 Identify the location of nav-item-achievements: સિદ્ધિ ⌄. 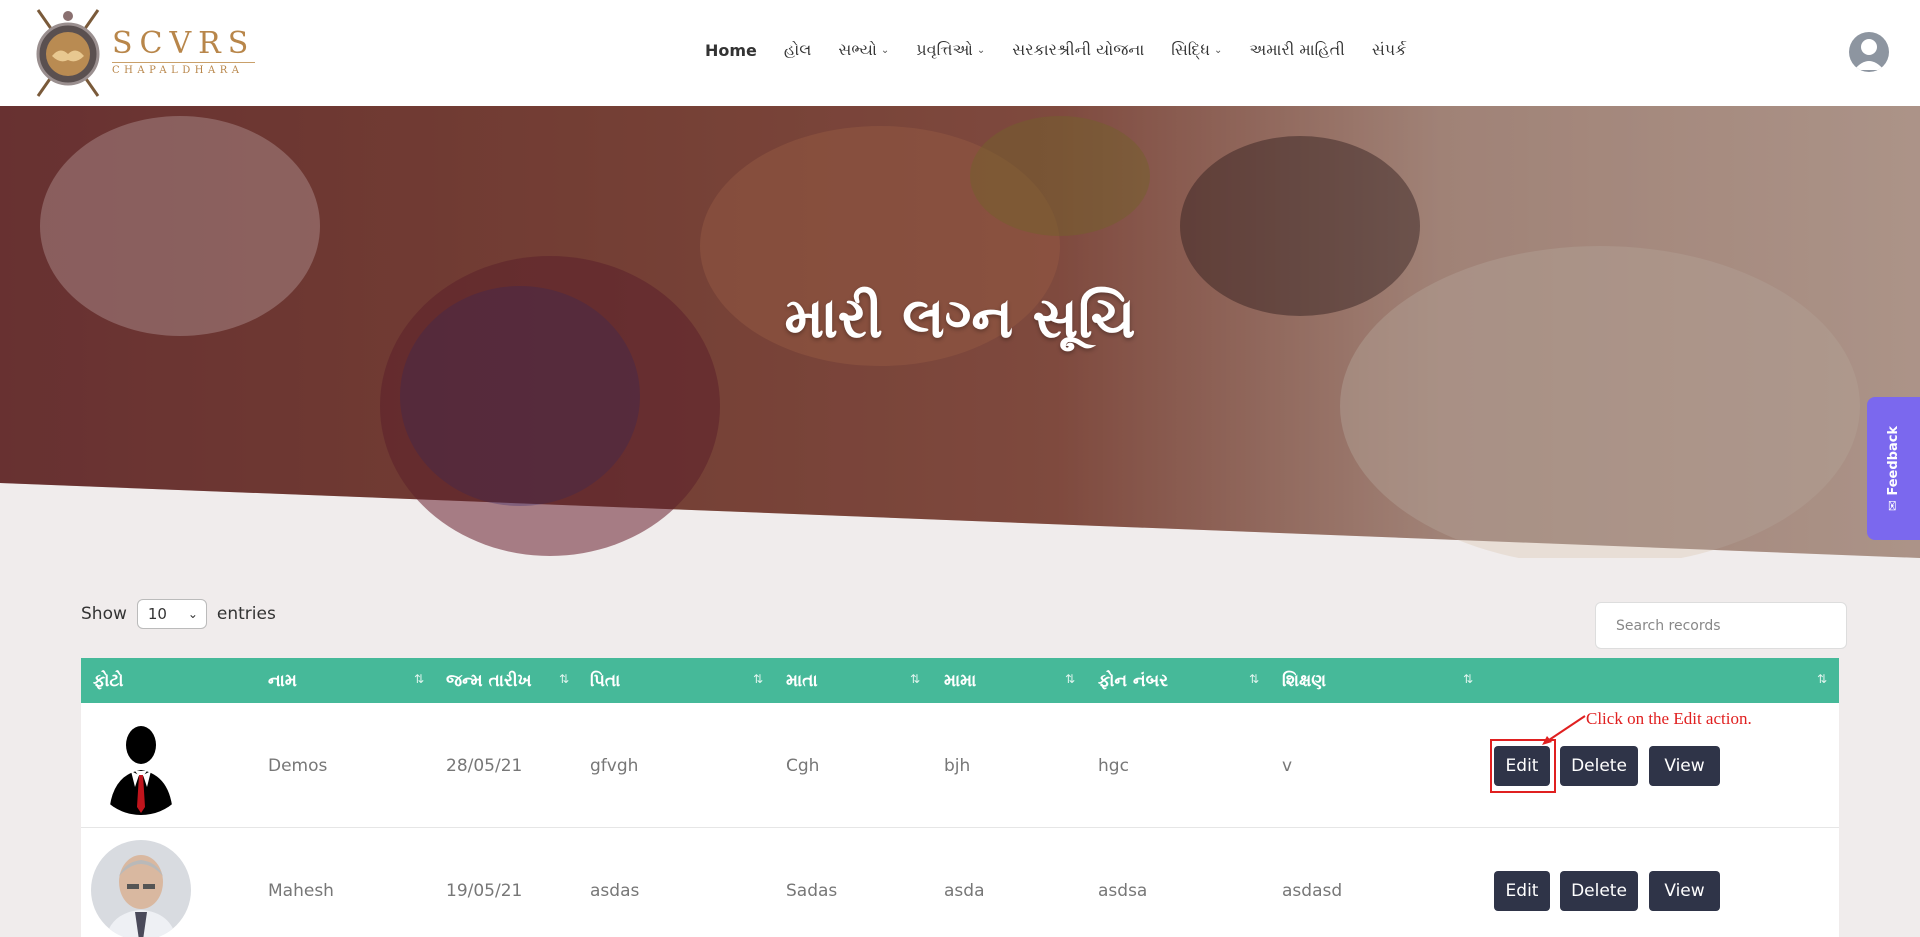
(1196, 50).